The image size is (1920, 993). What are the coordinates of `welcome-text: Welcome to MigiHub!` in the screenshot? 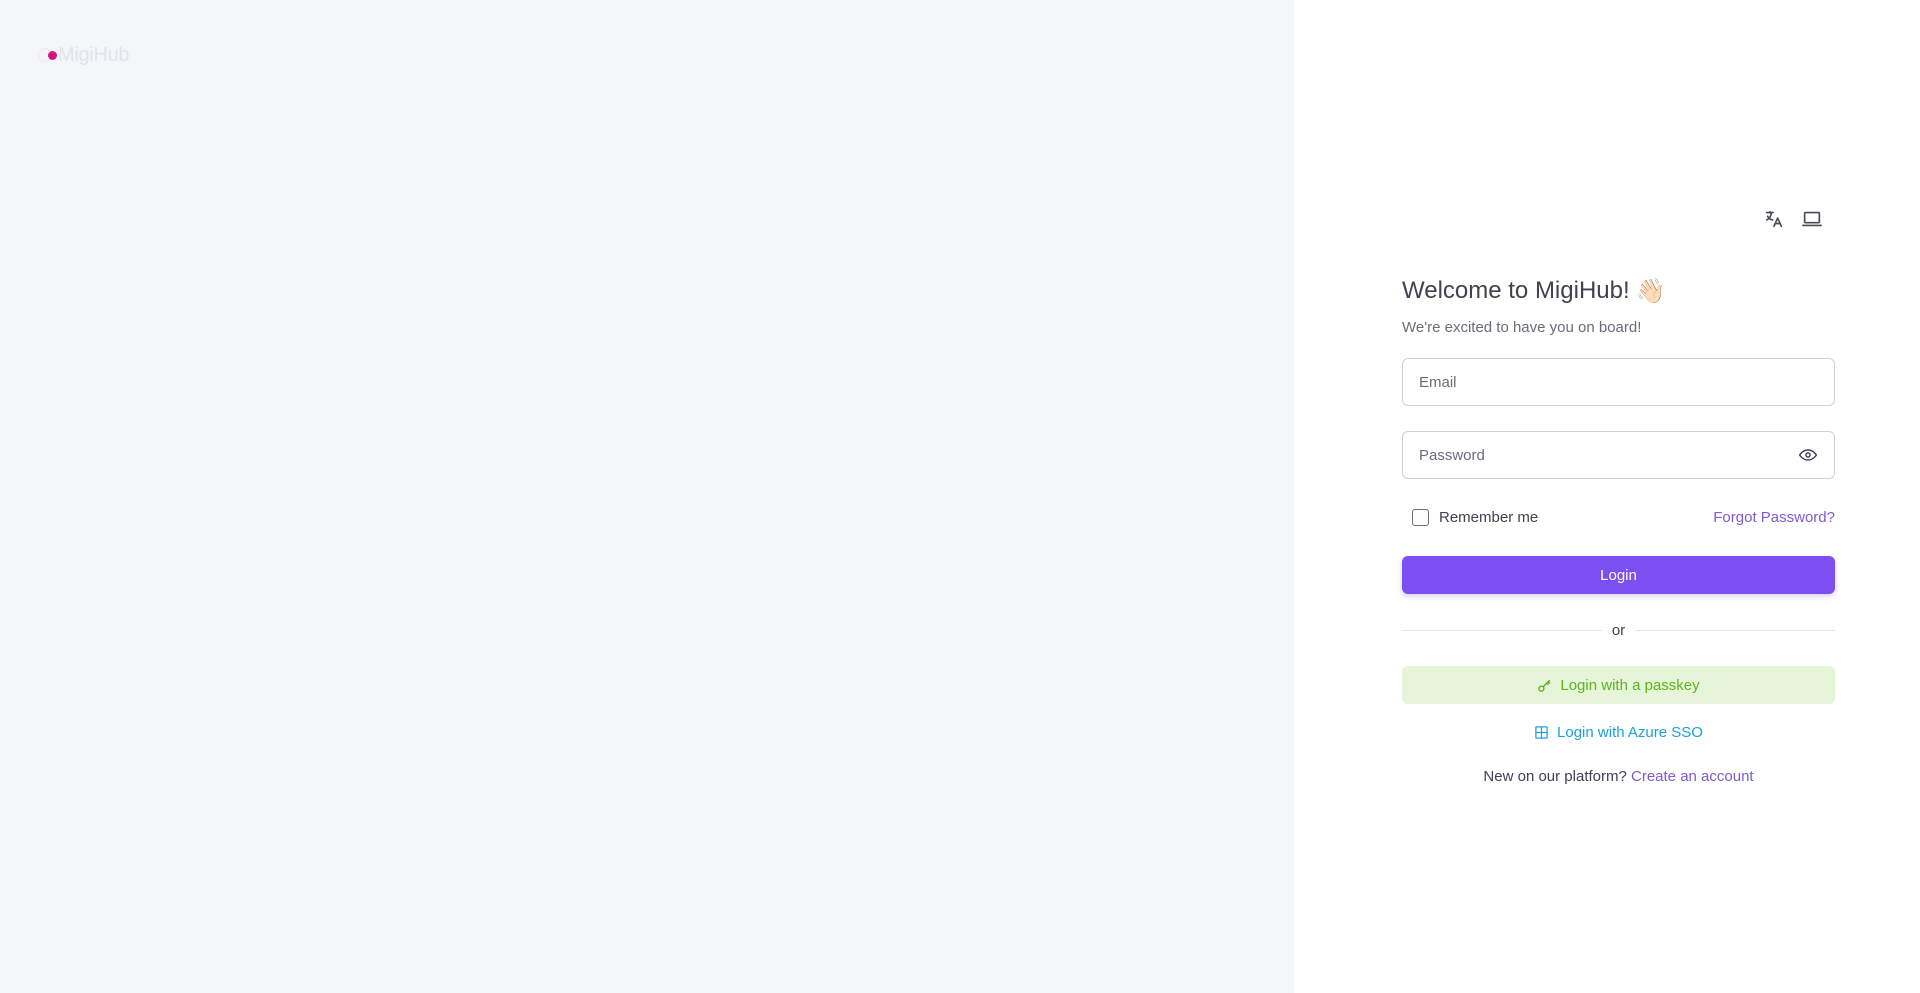 It's located at (1516, 290).